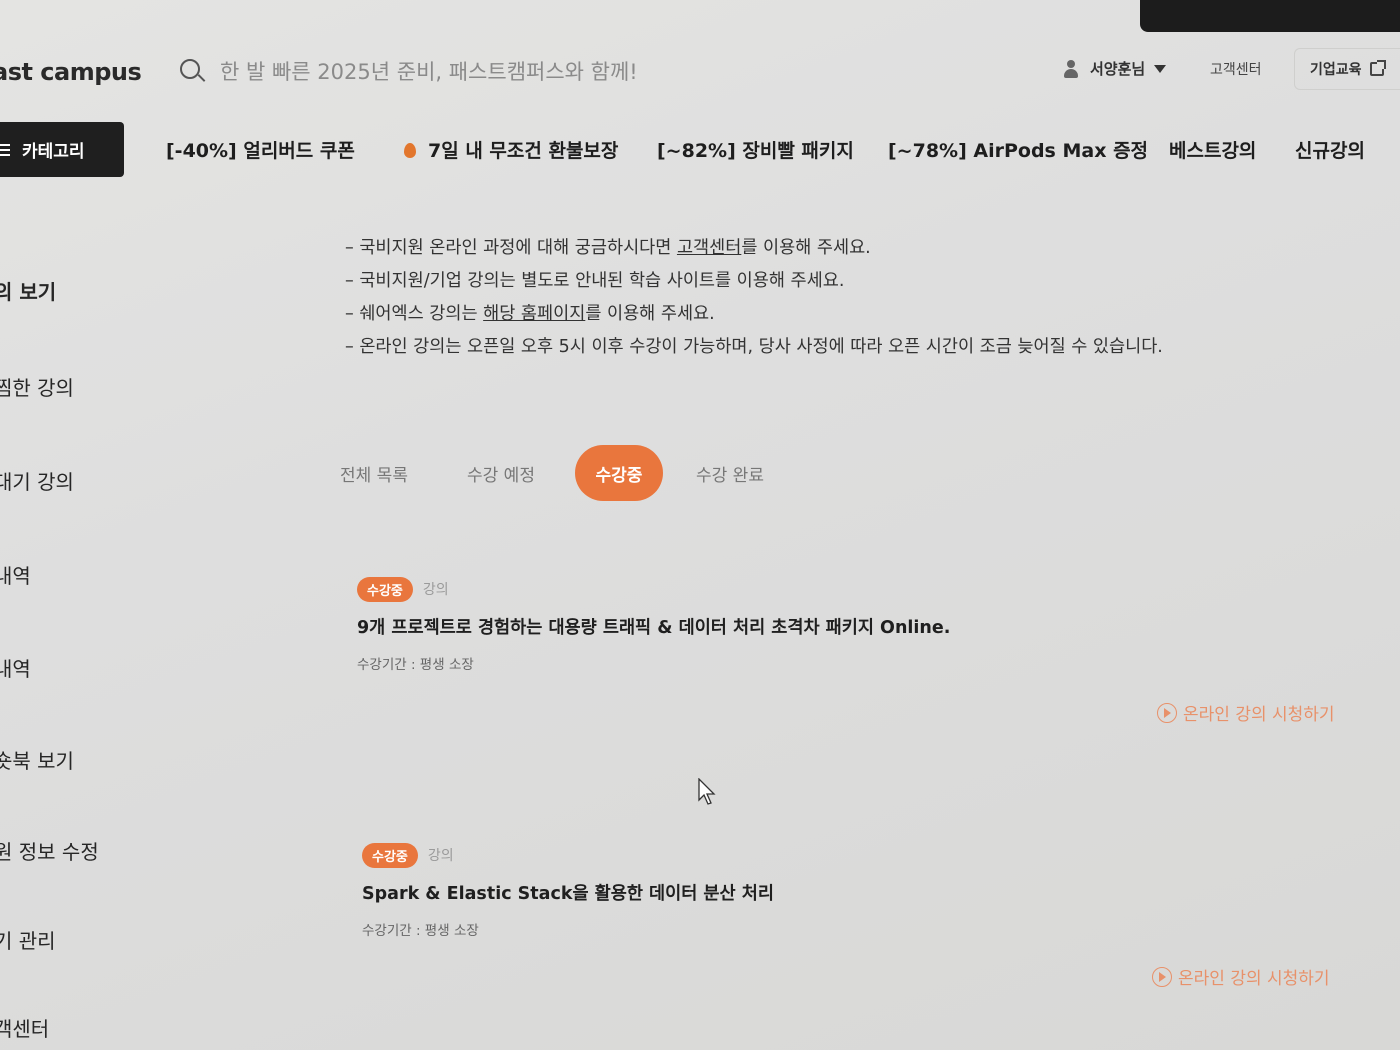 The height and width of the screenshot is (1050, 1400). I want to click on search-input, so click(540, 72).